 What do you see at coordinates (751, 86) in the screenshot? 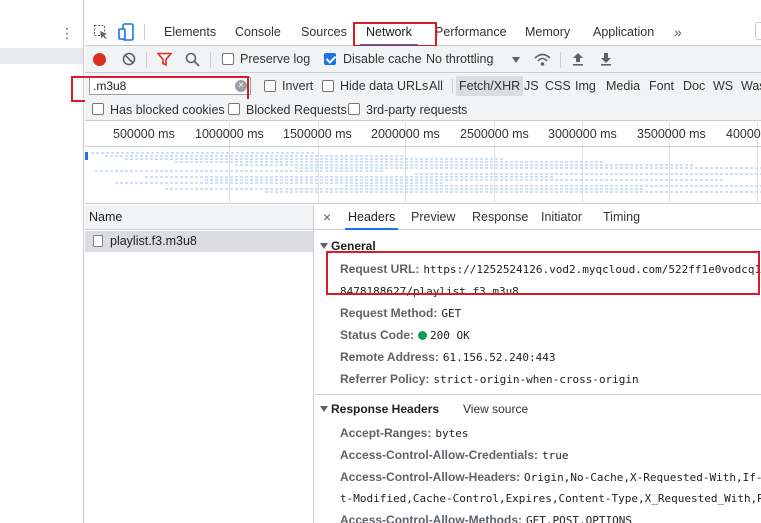
I see `filter-type-wasm: Was` at bounding box center [751, 86].